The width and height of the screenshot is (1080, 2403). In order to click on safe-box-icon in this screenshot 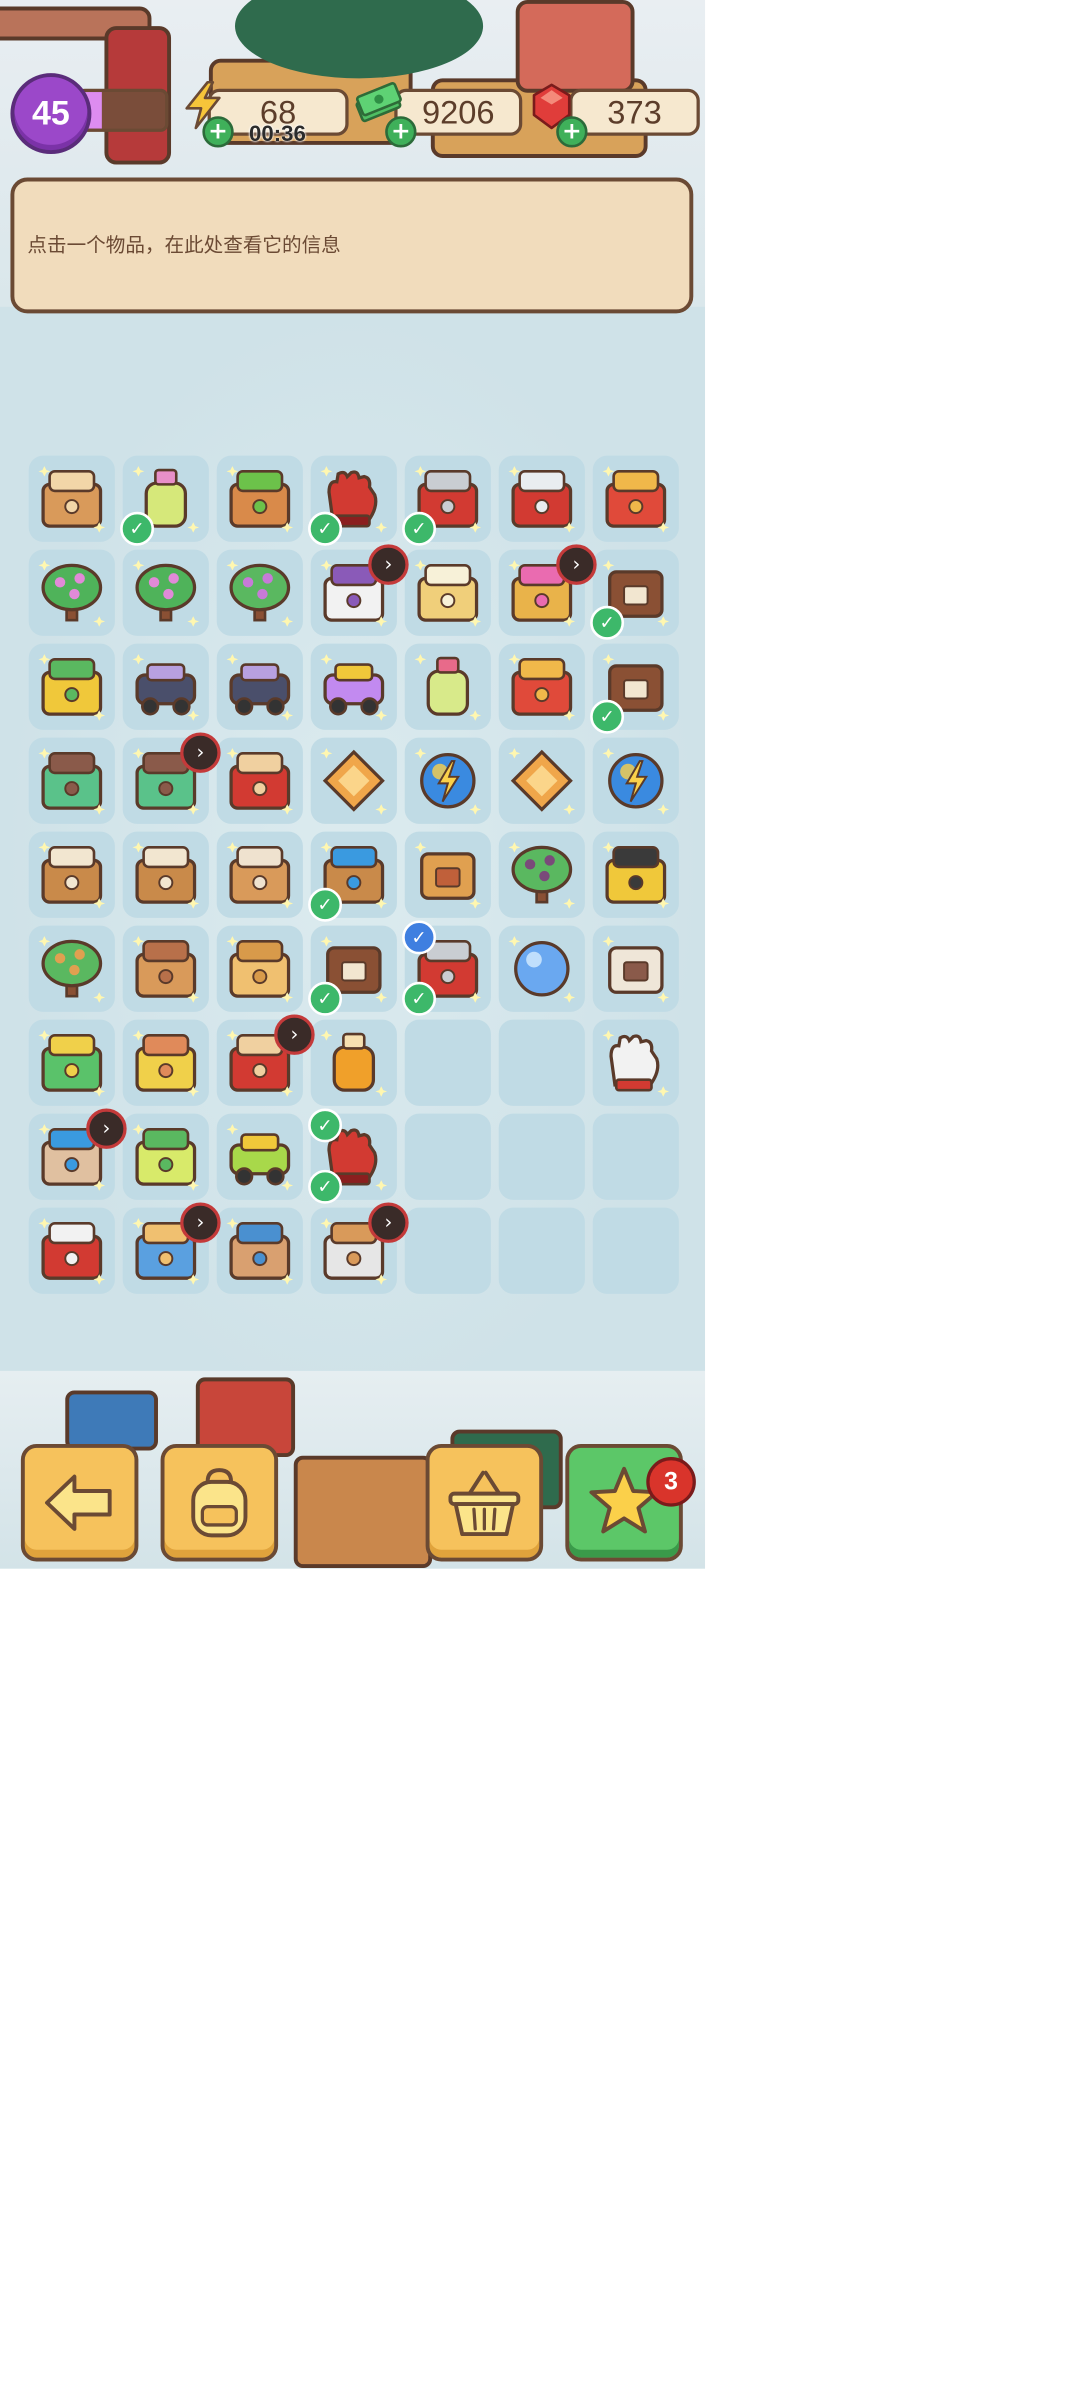, I will do `click(260, 1251)`.